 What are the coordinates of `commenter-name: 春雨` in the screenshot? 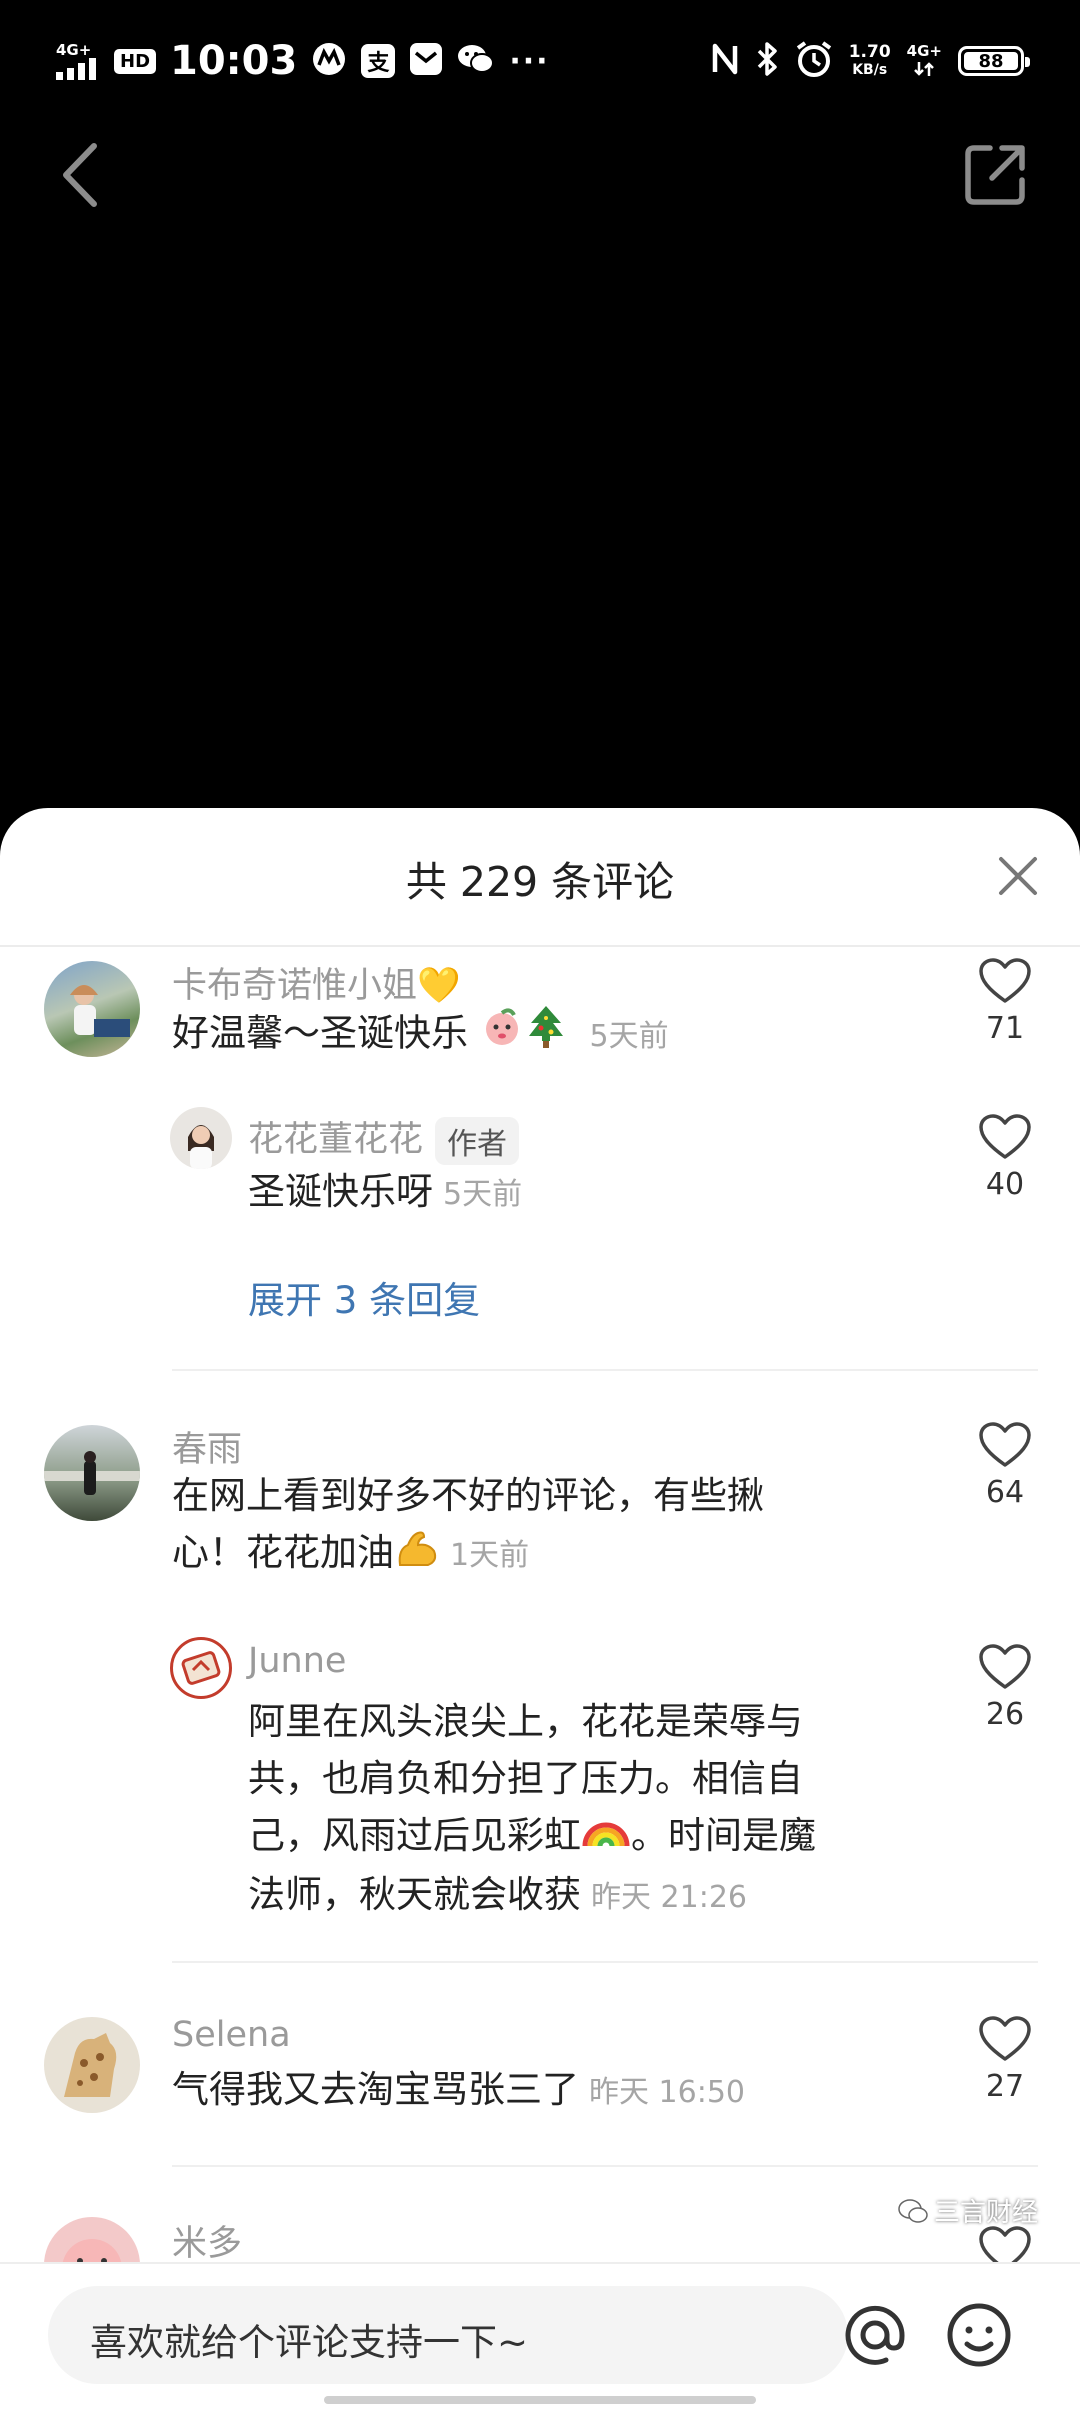 It's located at (207, 1446).